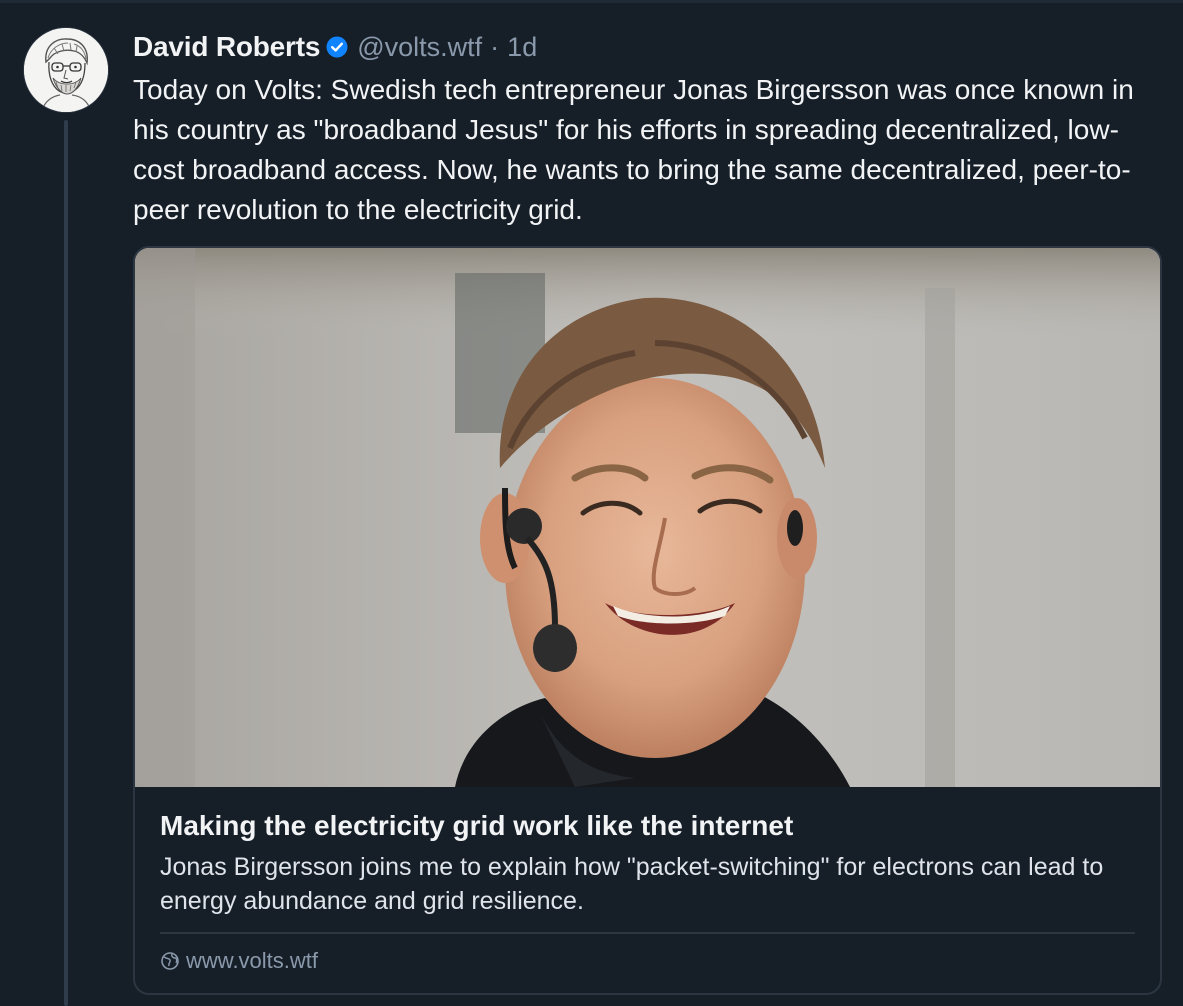 Image resolution: width=1183 pixels, height=1006 pixels. I want to click on link-card-domain: www.volts.wtf, so click(252, 961).